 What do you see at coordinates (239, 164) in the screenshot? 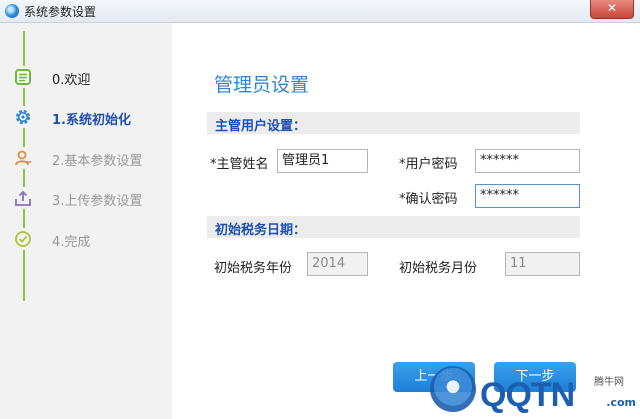
I see `admin-name-label: *主管姓名` at bounding box center [239, 164].